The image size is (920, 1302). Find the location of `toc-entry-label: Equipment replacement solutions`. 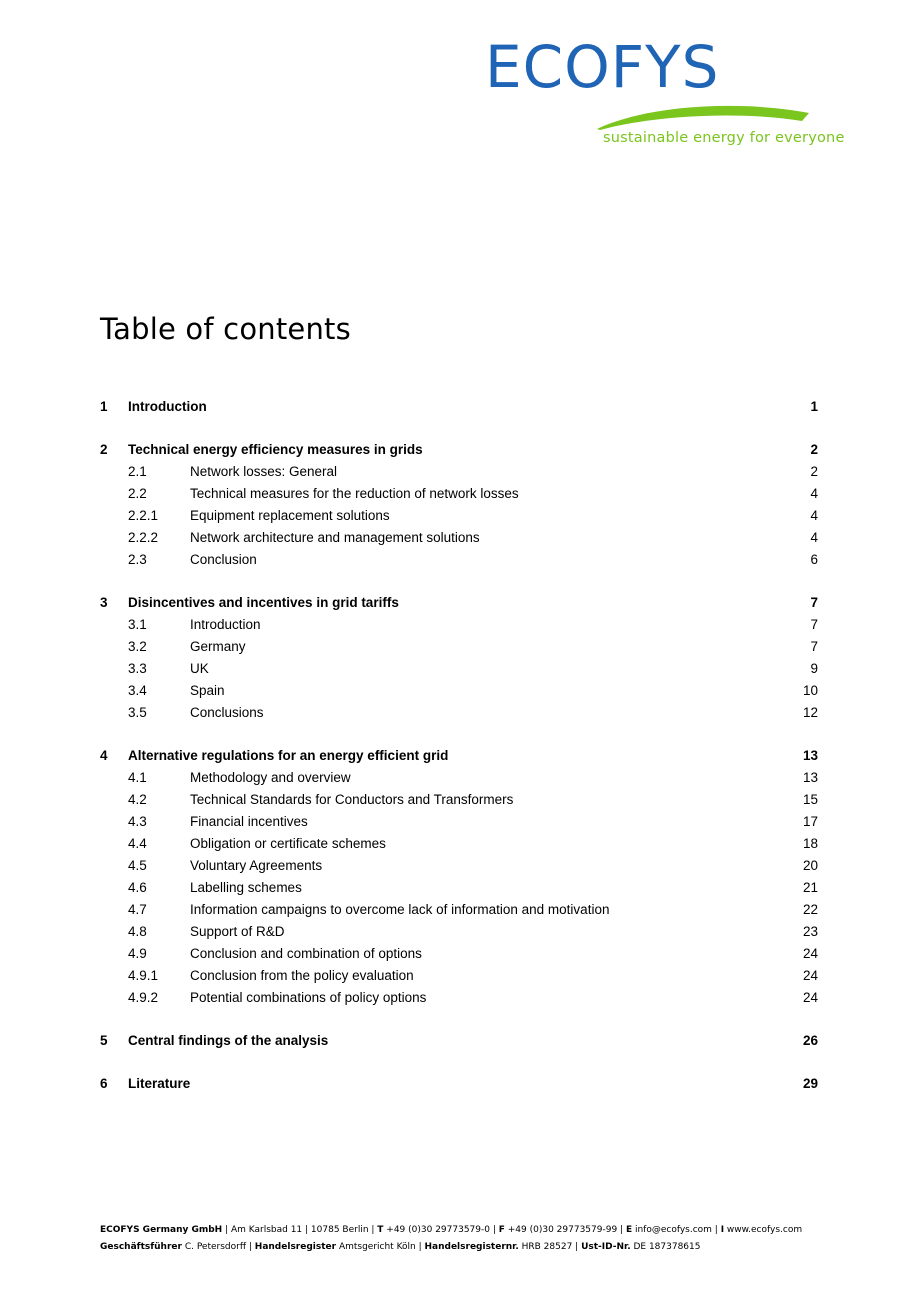

toc-entry-label: Equipment replacement solutions is located at coordinates (290, 515).